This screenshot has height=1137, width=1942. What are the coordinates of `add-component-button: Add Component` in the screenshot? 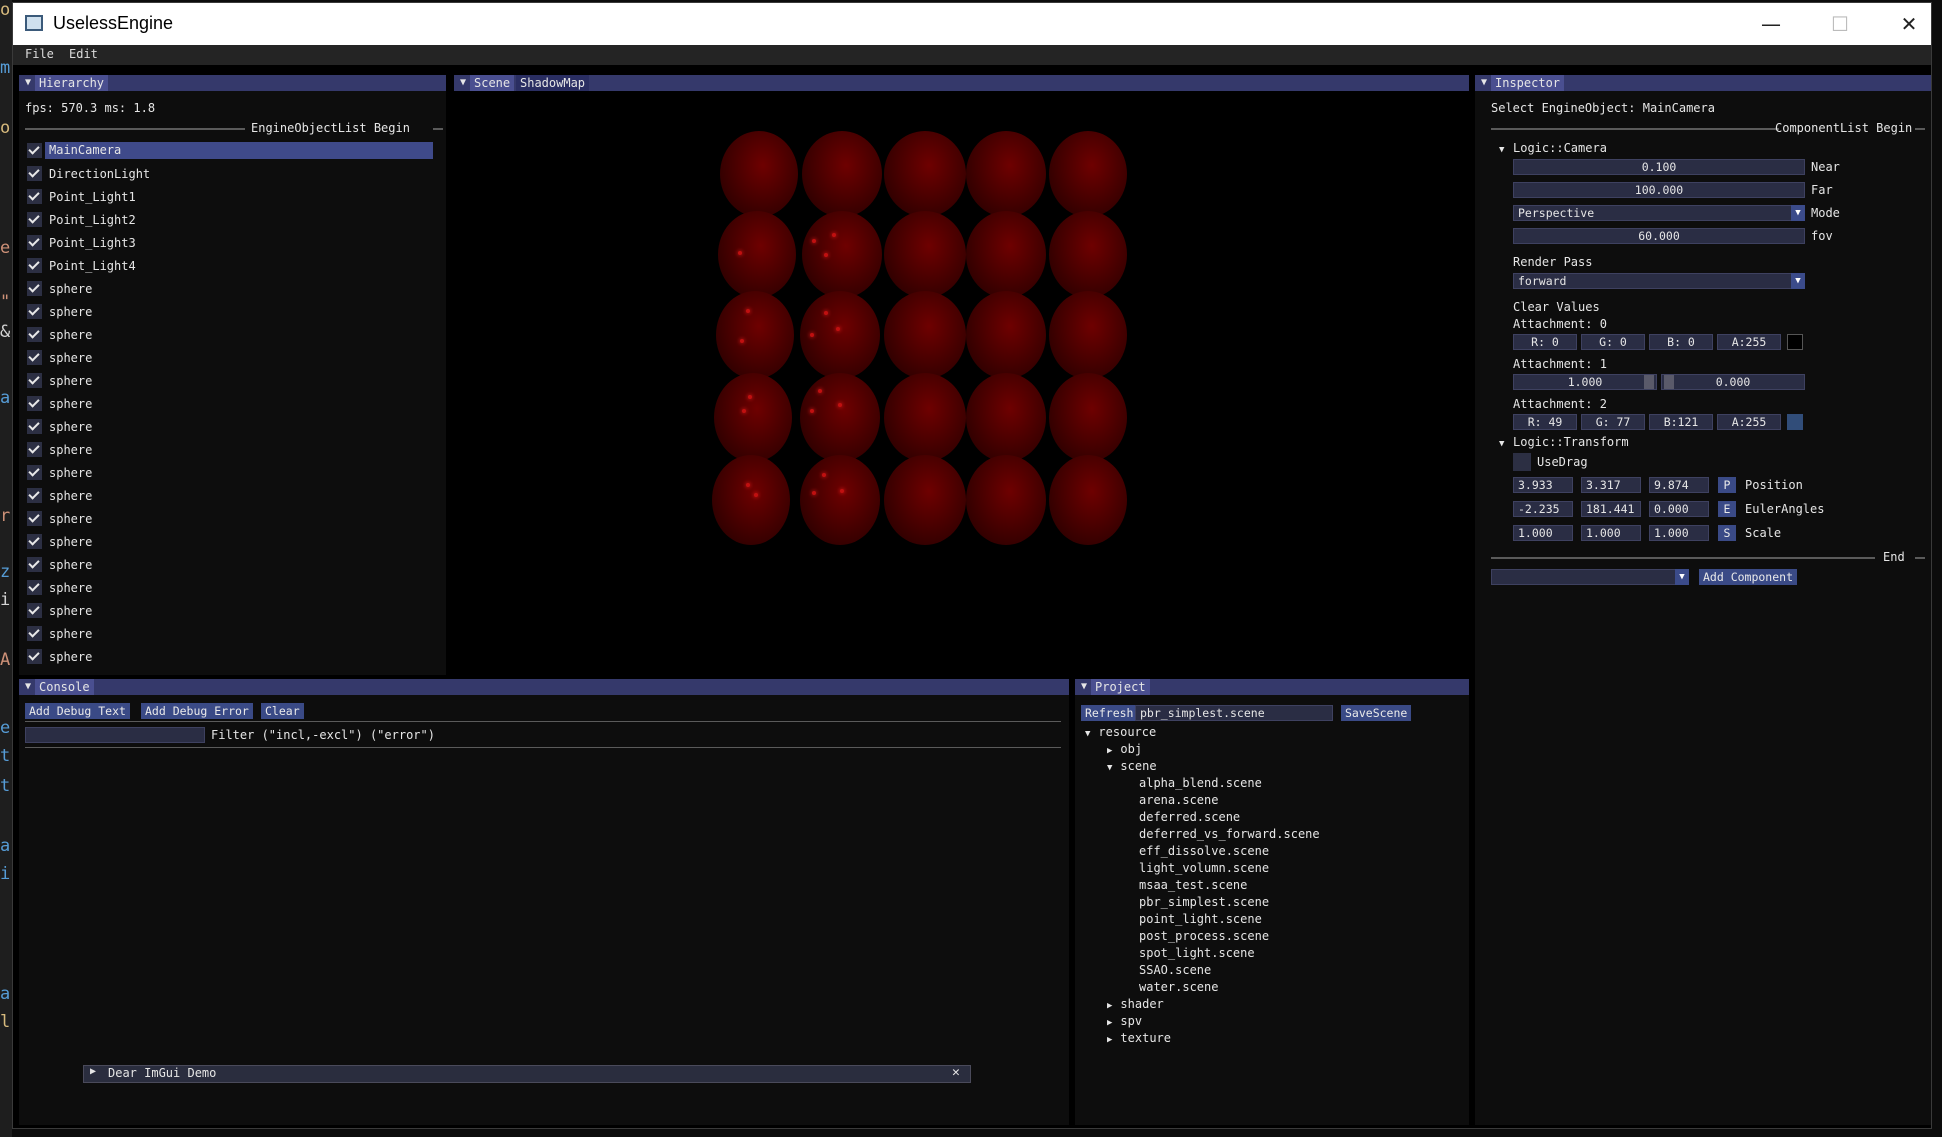 It's located at (1748, 577).